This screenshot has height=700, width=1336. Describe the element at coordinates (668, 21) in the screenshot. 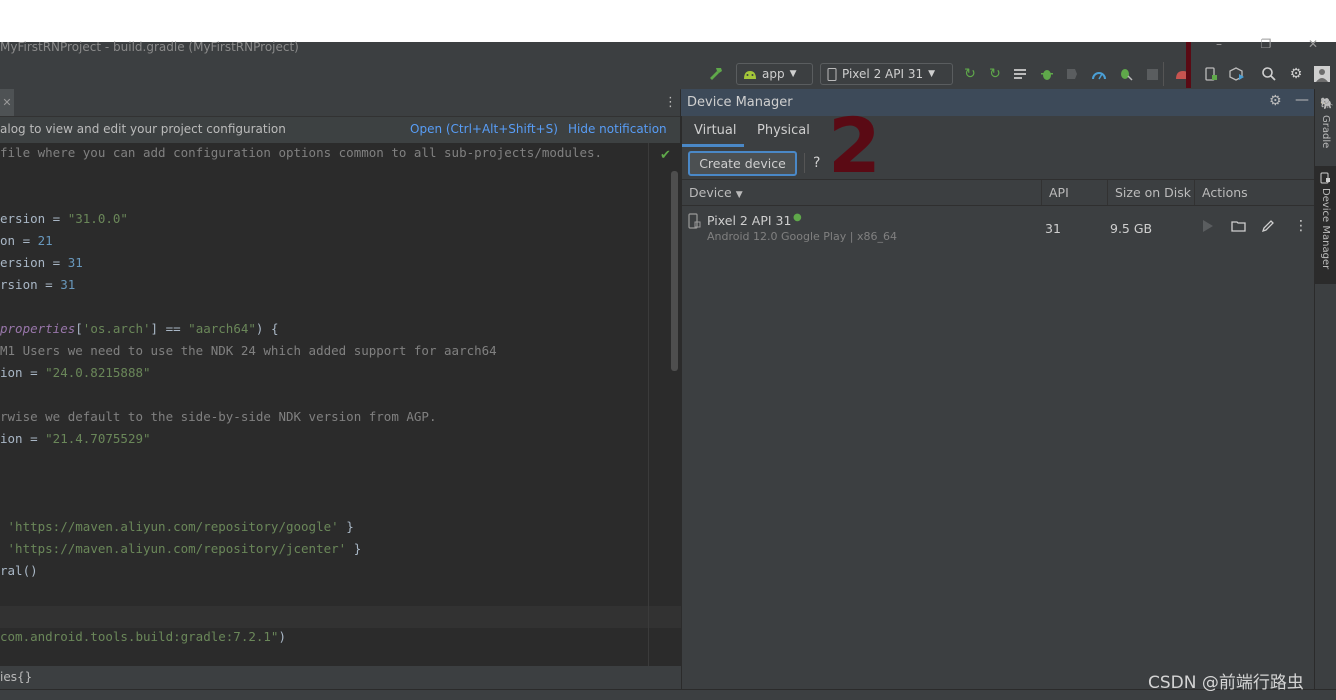

I see `top-blank-area` at that location.